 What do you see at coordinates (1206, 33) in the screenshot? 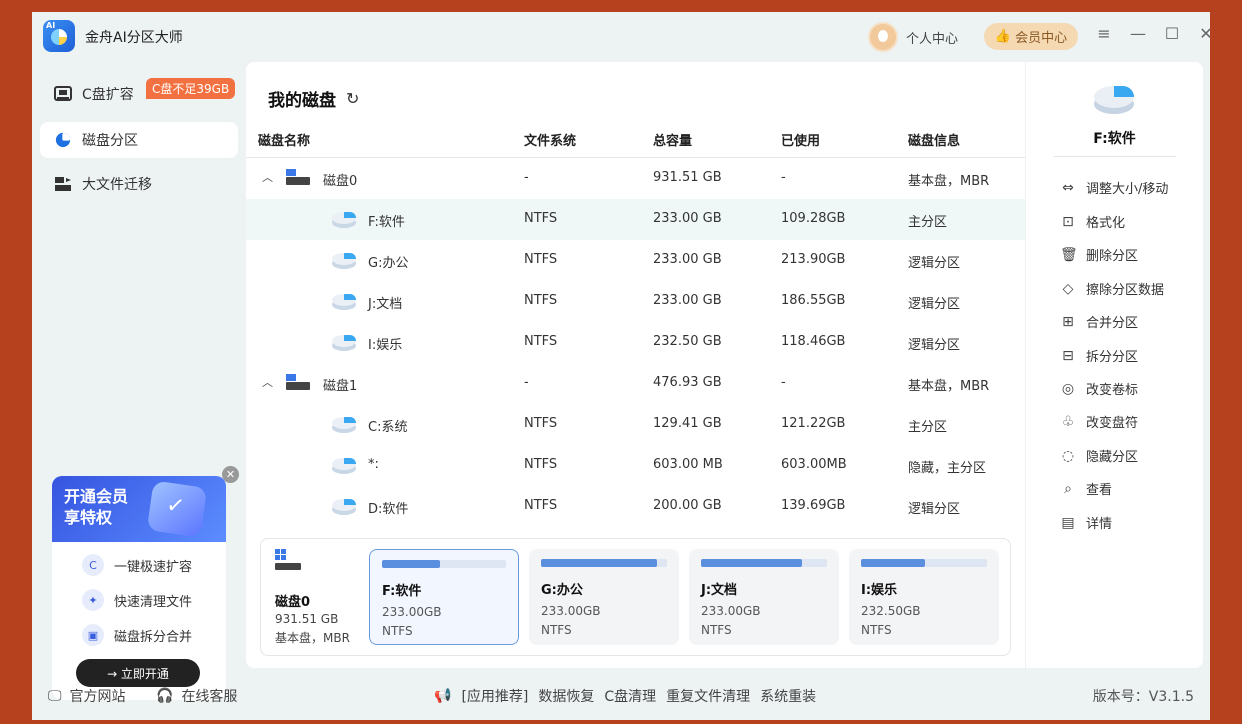
I see `close-icon: ✕` at bounding box center [1206, 33].